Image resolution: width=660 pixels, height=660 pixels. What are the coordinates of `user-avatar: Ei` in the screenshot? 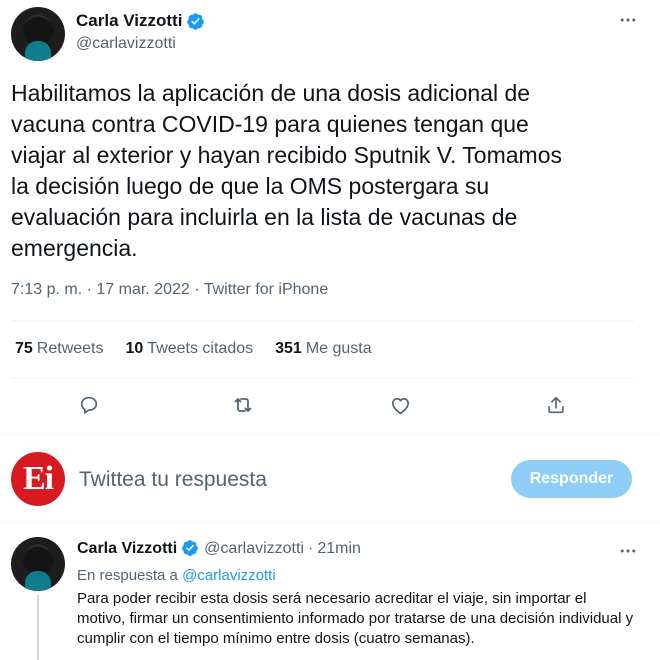 It's located at (38, 479).